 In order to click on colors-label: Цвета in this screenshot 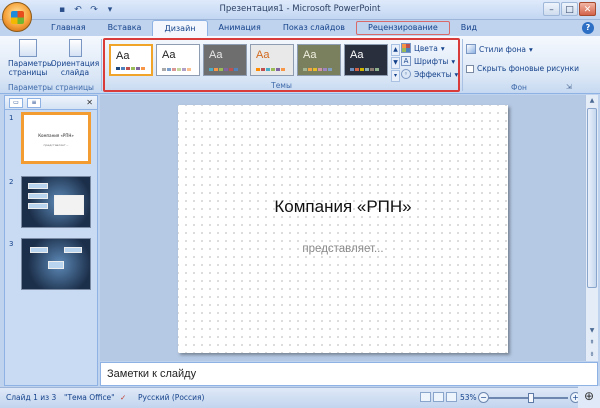, I will do `click(426, 48)`.